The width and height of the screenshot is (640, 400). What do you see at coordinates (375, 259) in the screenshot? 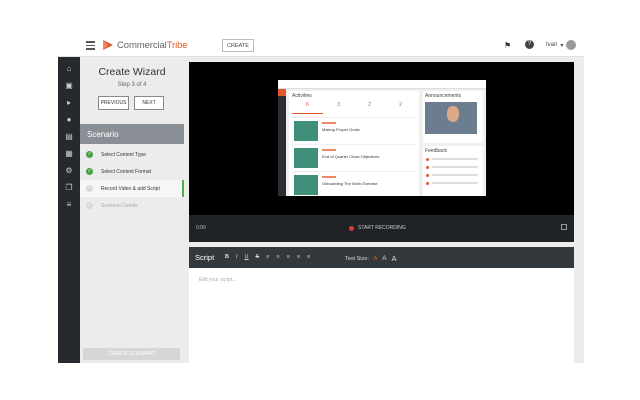
I see `text-size-small: A` at bounding box center [375, 259].